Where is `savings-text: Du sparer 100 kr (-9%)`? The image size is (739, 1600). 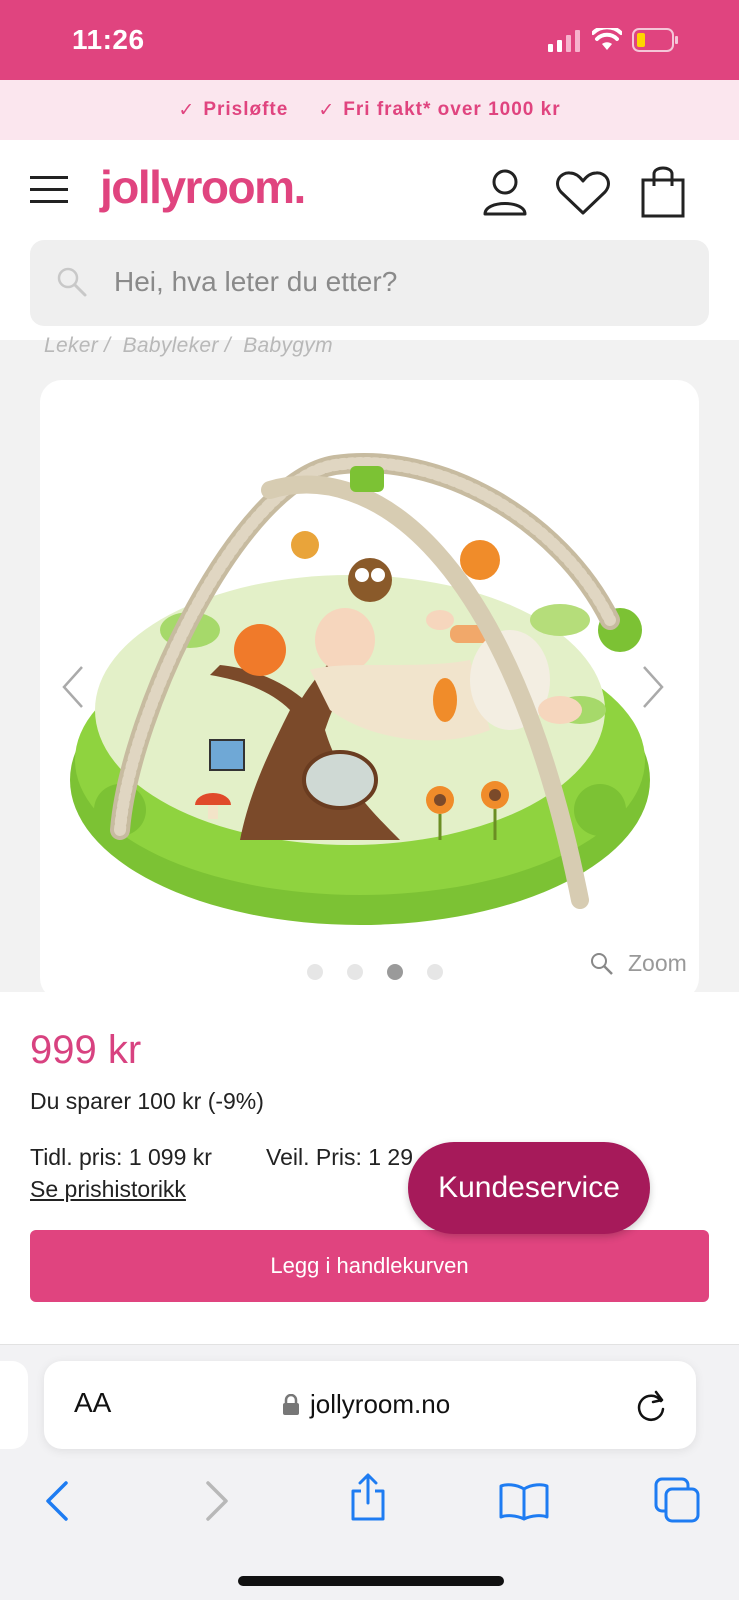 savings-text: Du sparer 100 kr (-9%) is located at coordinates (147, 1101).